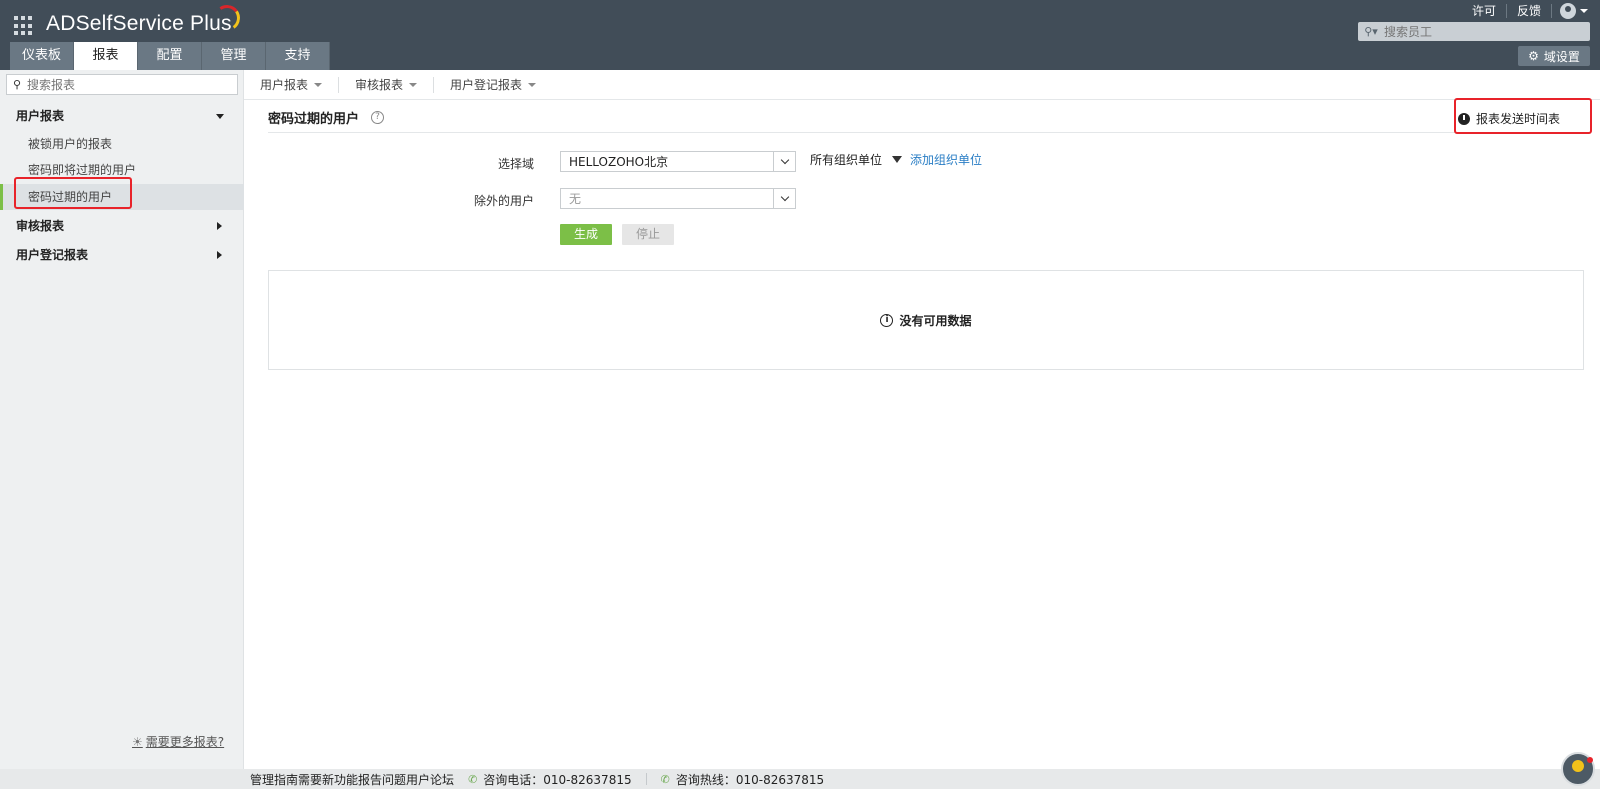 The height and width of the screenshot is (789, 1600). I want to click on sidebar-group-label: 用户报表, so click(40, 116).